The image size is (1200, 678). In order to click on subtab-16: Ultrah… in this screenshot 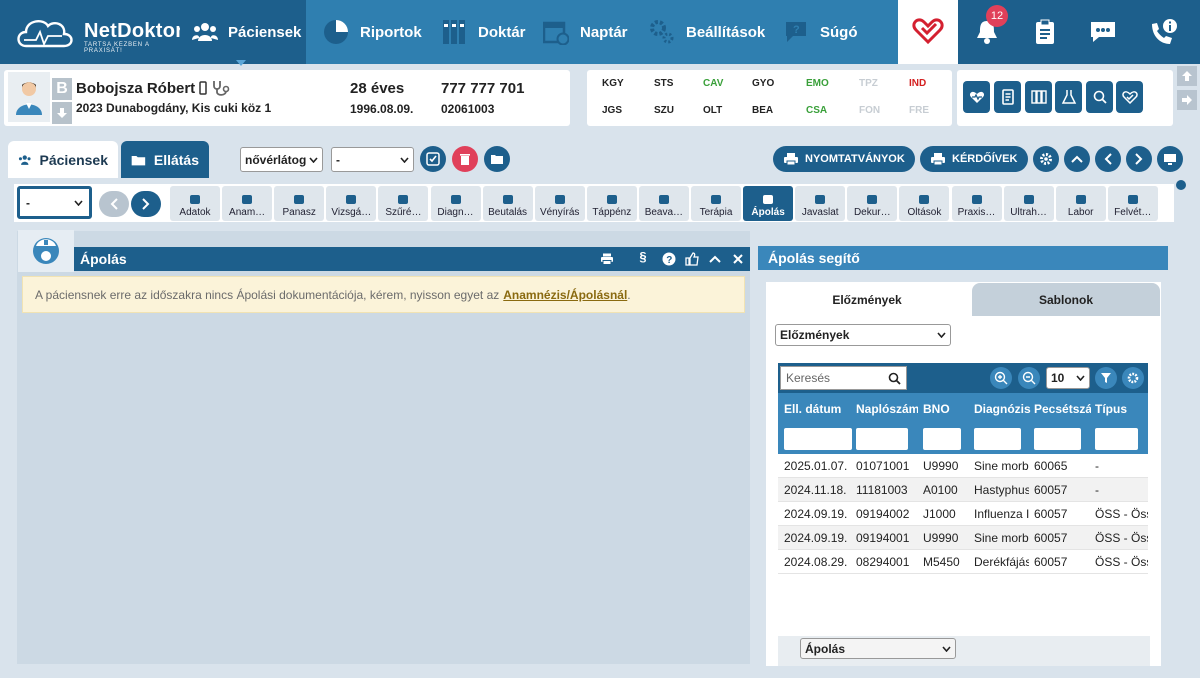, I will do `click(1028, 203)`.